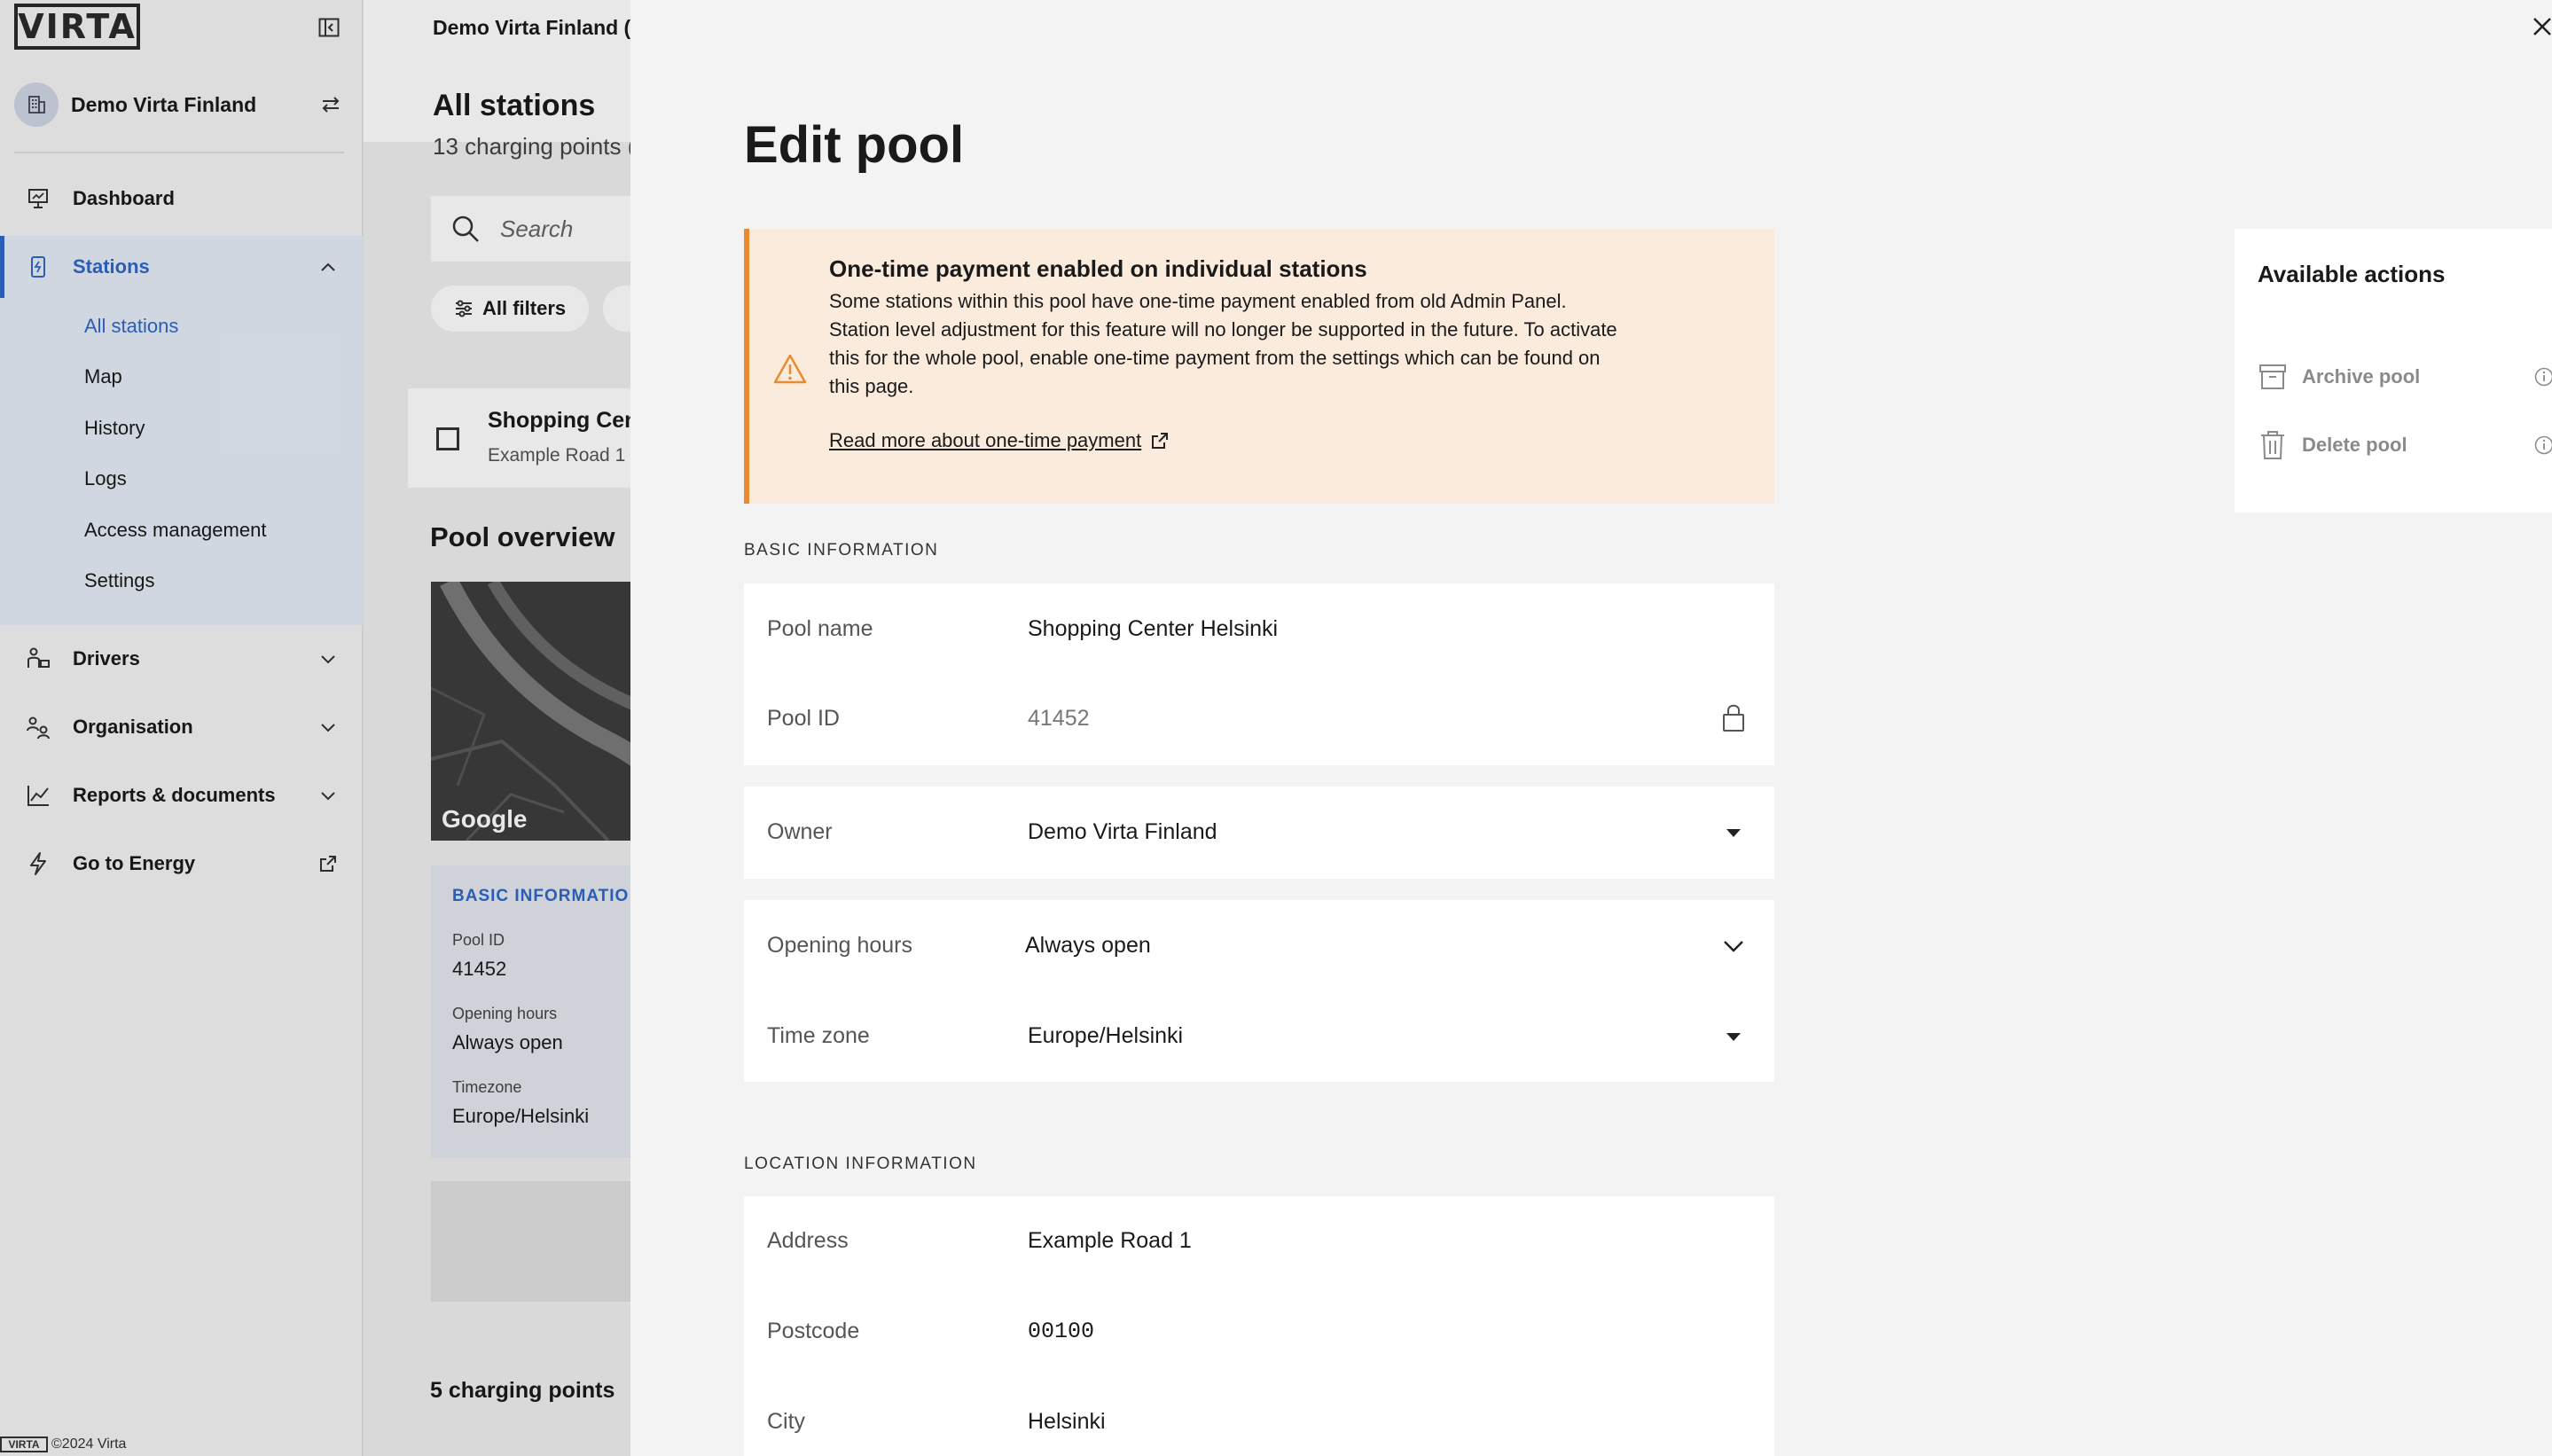 The height and width of the screenshot is (1456, 2552). I want to click on page-title: All stations, so click(514, 105).